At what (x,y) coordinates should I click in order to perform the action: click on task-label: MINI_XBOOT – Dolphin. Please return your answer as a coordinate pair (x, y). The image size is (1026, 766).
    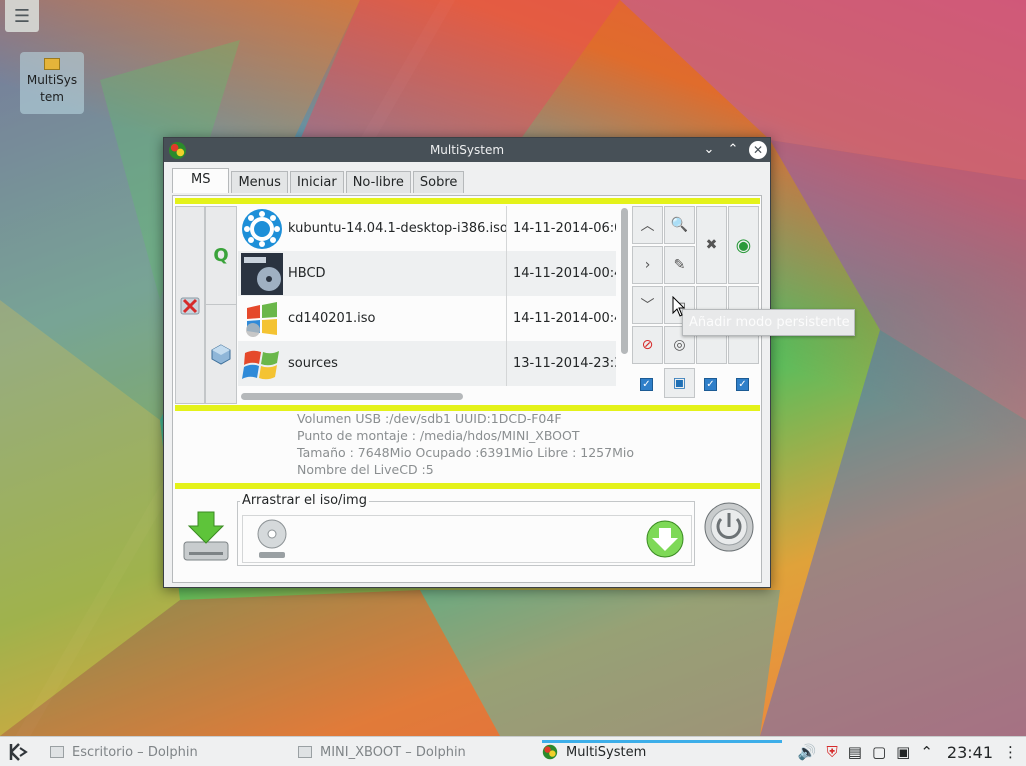
    Looking at the image, I should click on (393, 752).